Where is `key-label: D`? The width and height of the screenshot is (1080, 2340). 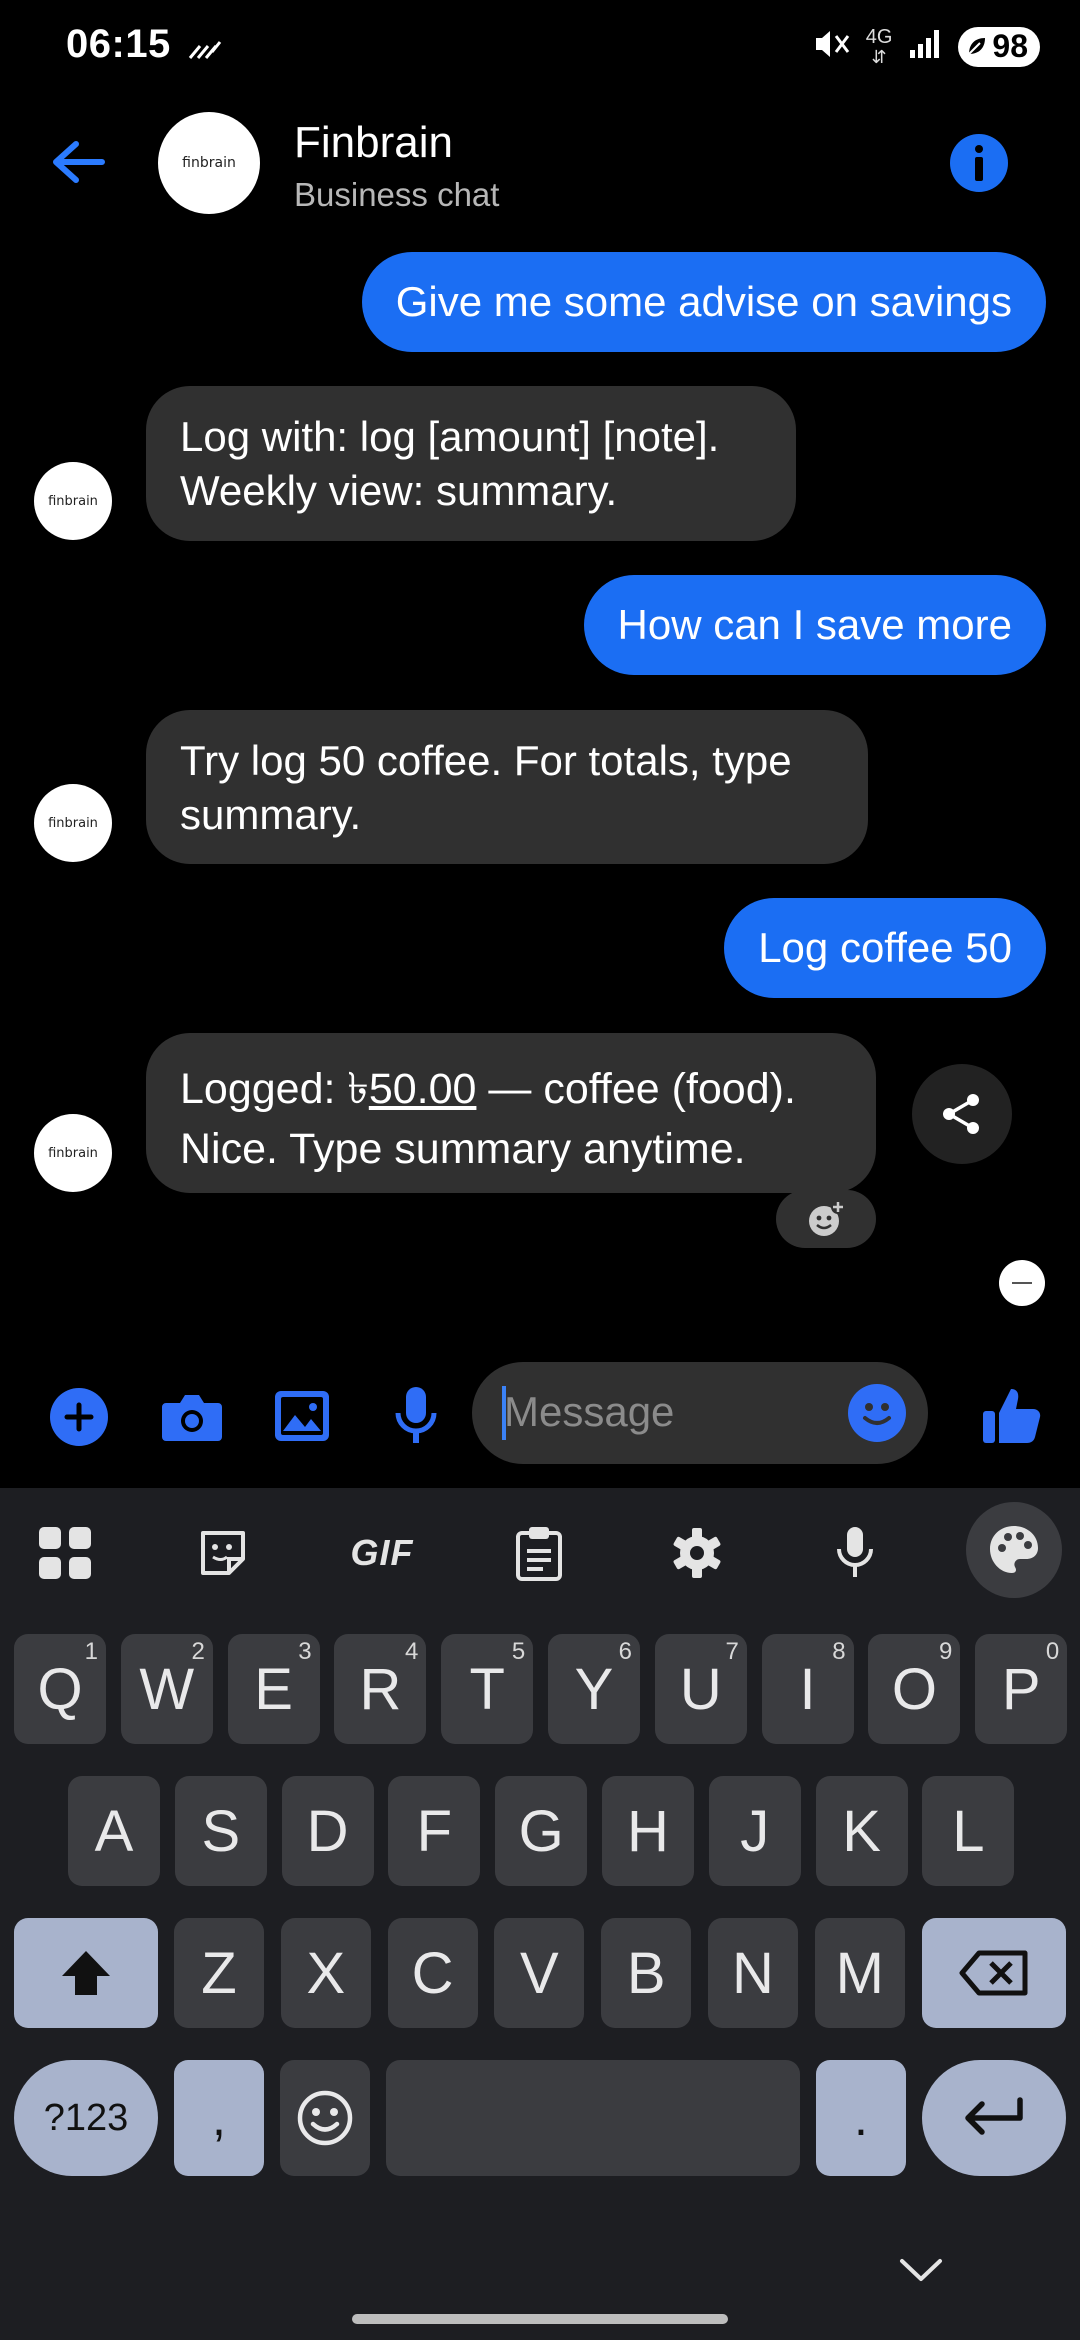
key-label: D is located at coordinates (327, 1831).